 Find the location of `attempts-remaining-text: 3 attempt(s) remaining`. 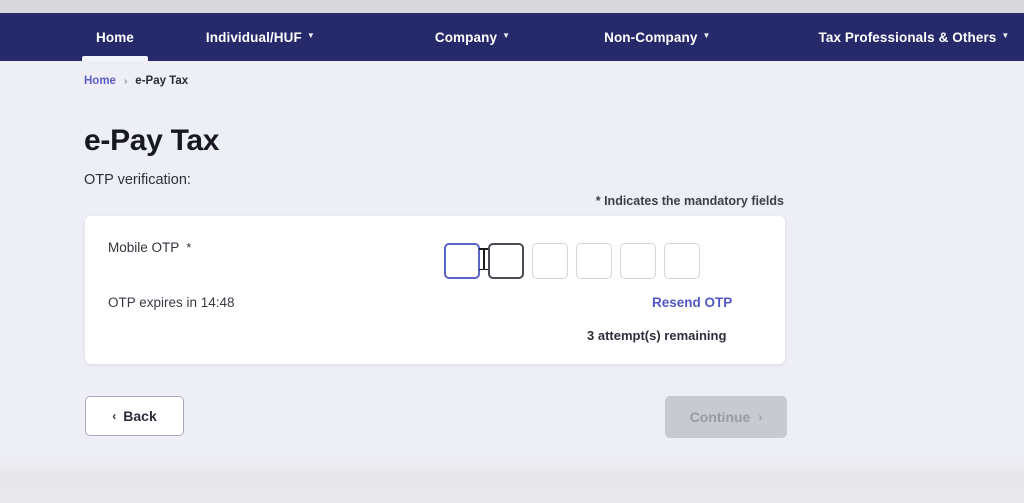

attempts-remaining-text: 3 attempt(s) remaining is located at coordinates (657, 335).